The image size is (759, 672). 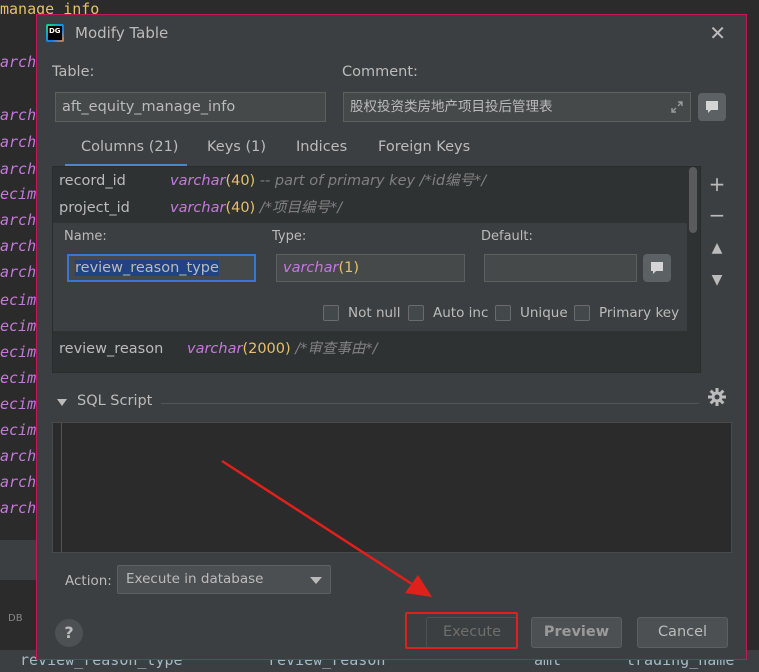 I want to click on name-label: Name:, so click(x=85, y=236).